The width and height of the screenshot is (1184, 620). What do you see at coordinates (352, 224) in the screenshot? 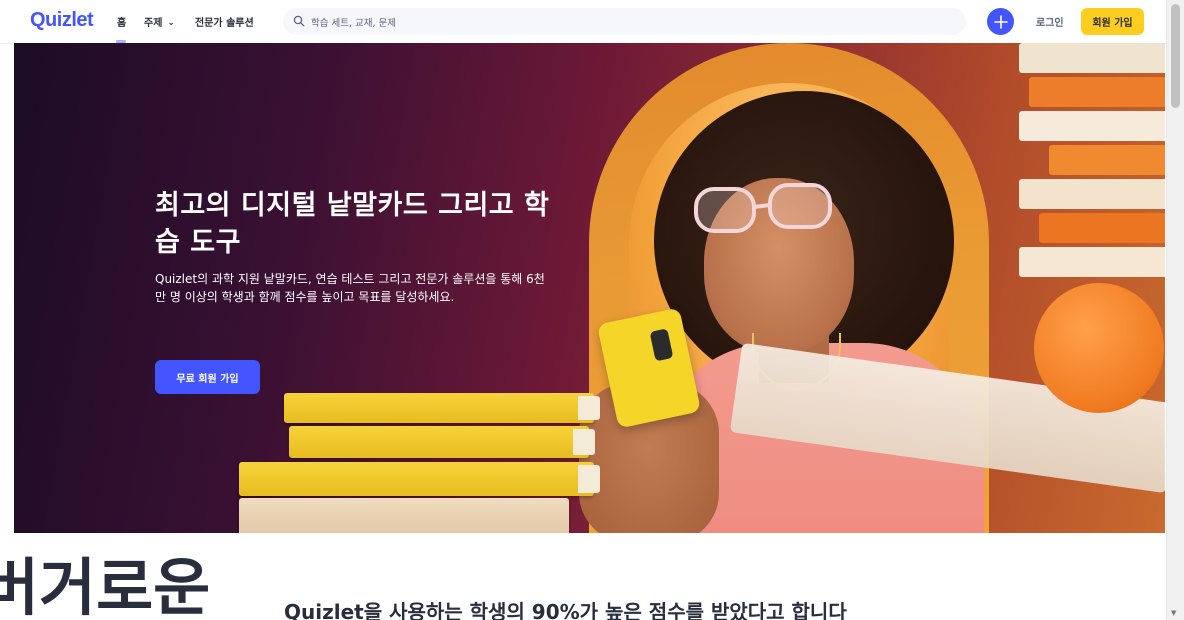
I see `hero-title: 최고의 디지털 낱말카드 그리고 학습 도구` at bounding box center [352, 224].